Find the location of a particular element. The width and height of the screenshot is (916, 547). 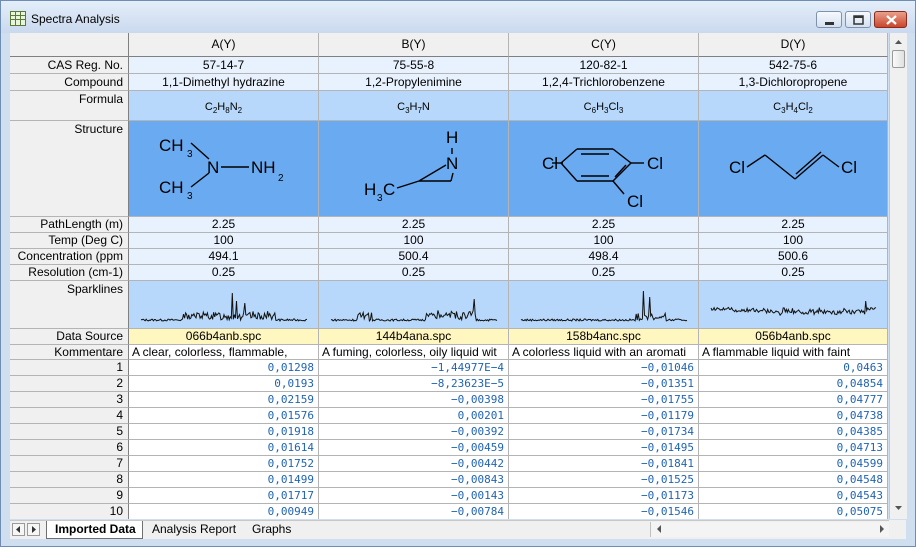

cas-reg-no-cell-a: 57-14-7 is located at coordinates (224, 65).